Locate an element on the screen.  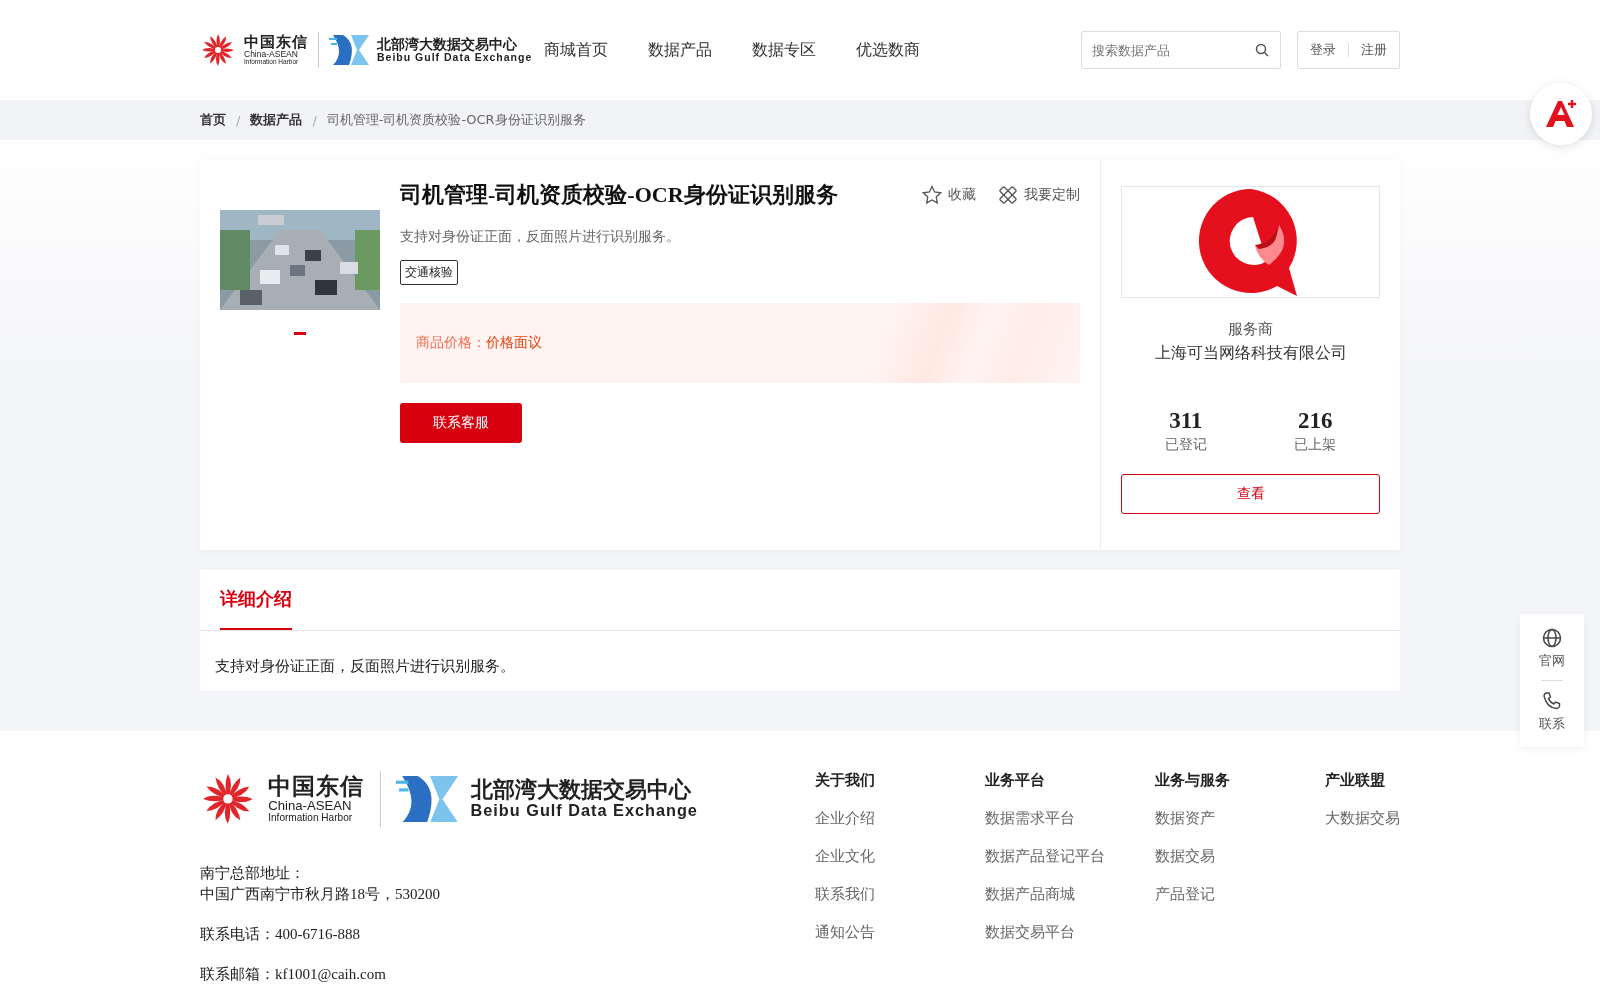
email-text: 联系邮箱：kf1001@caih.com is located at coordinates (293, 974).